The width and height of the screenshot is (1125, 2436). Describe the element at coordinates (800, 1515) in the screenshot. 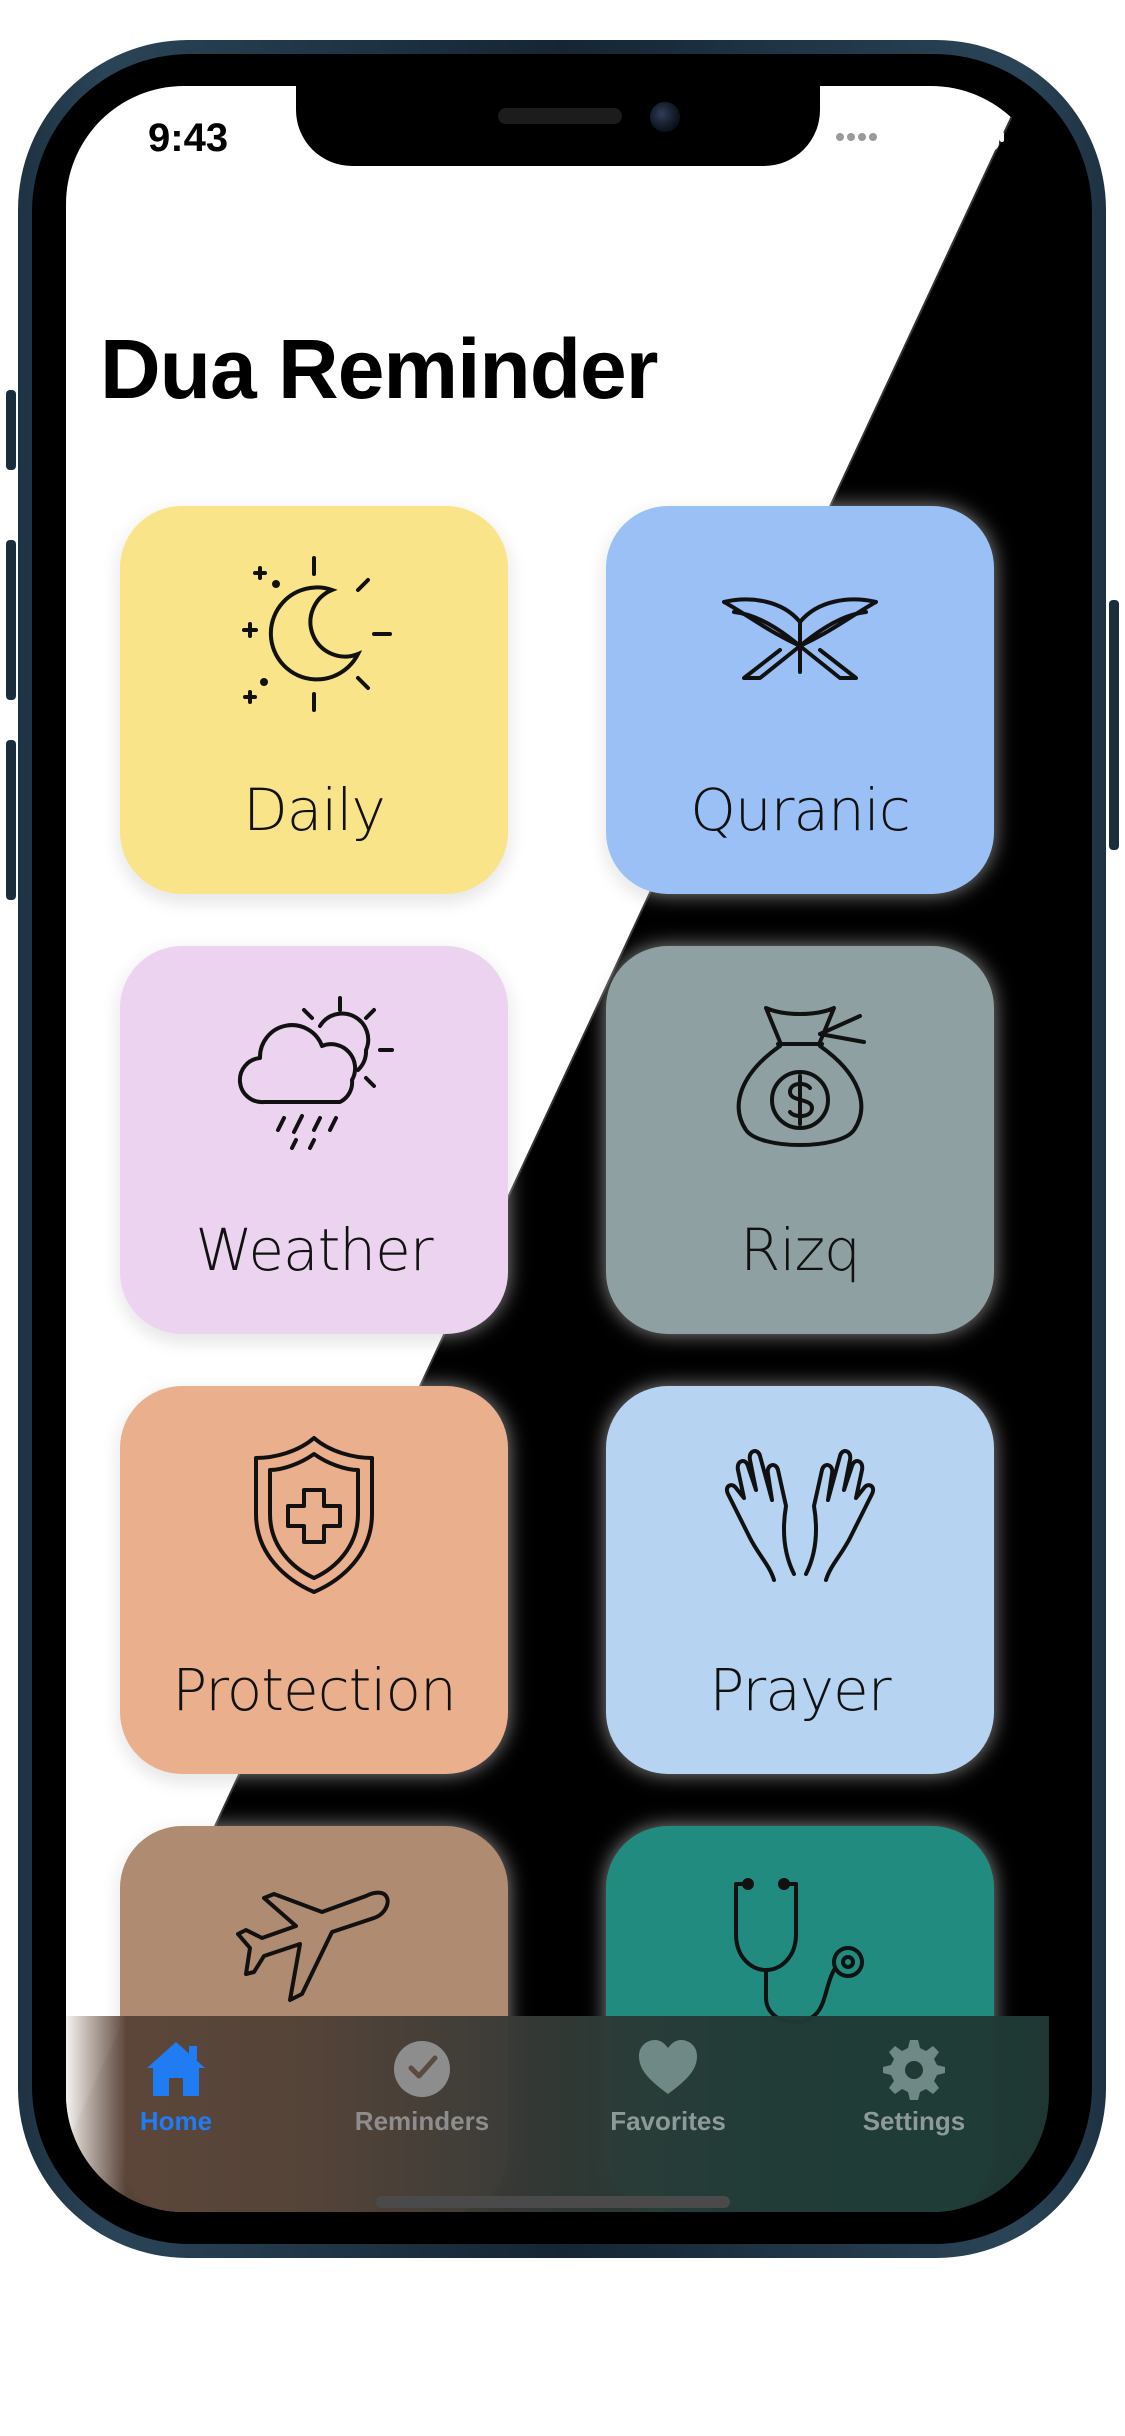

I see `praying-hands-icon` at that location.